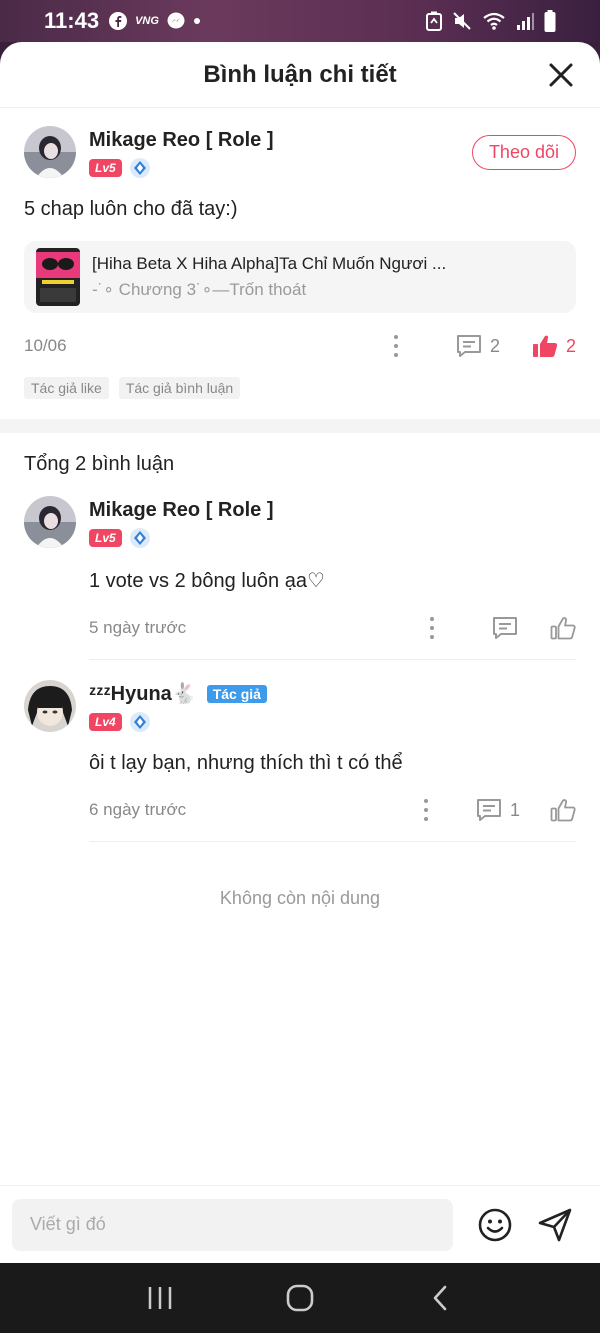 Image resolution: width=600 pixels, height=1333 pixels. Describe the element at coordinates (550, 21) in the screenshot. I see `battery-icon` at that location.